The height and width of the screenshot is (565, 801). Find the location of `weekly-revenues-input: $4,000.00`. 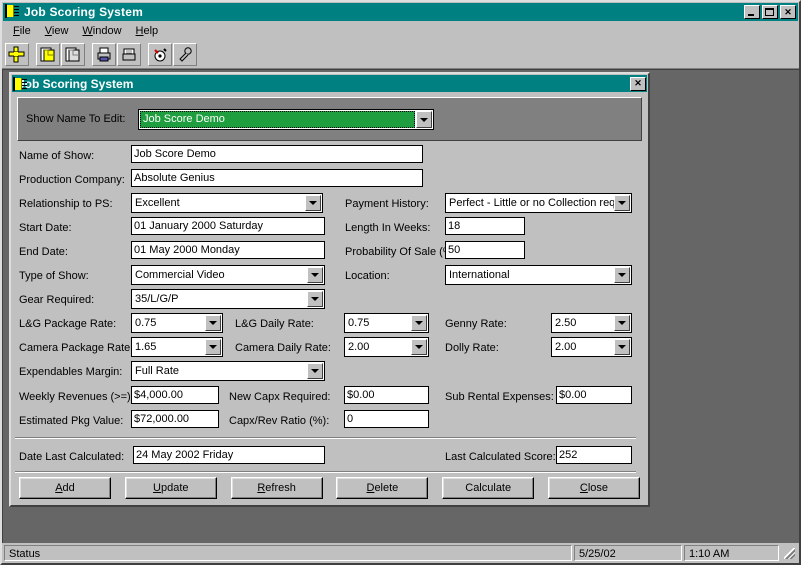

weekly-revenues-input: $4,000.00 is located at coordinates (175, 395).